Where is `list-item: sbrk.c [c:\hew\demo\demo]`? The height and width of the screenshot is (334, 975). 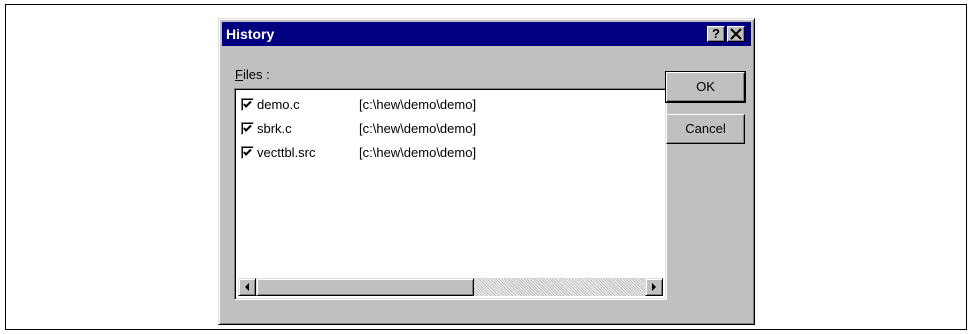 list-item: sbrk.c [c:\hew\demo\demo] is located at coordinates (450, 129).